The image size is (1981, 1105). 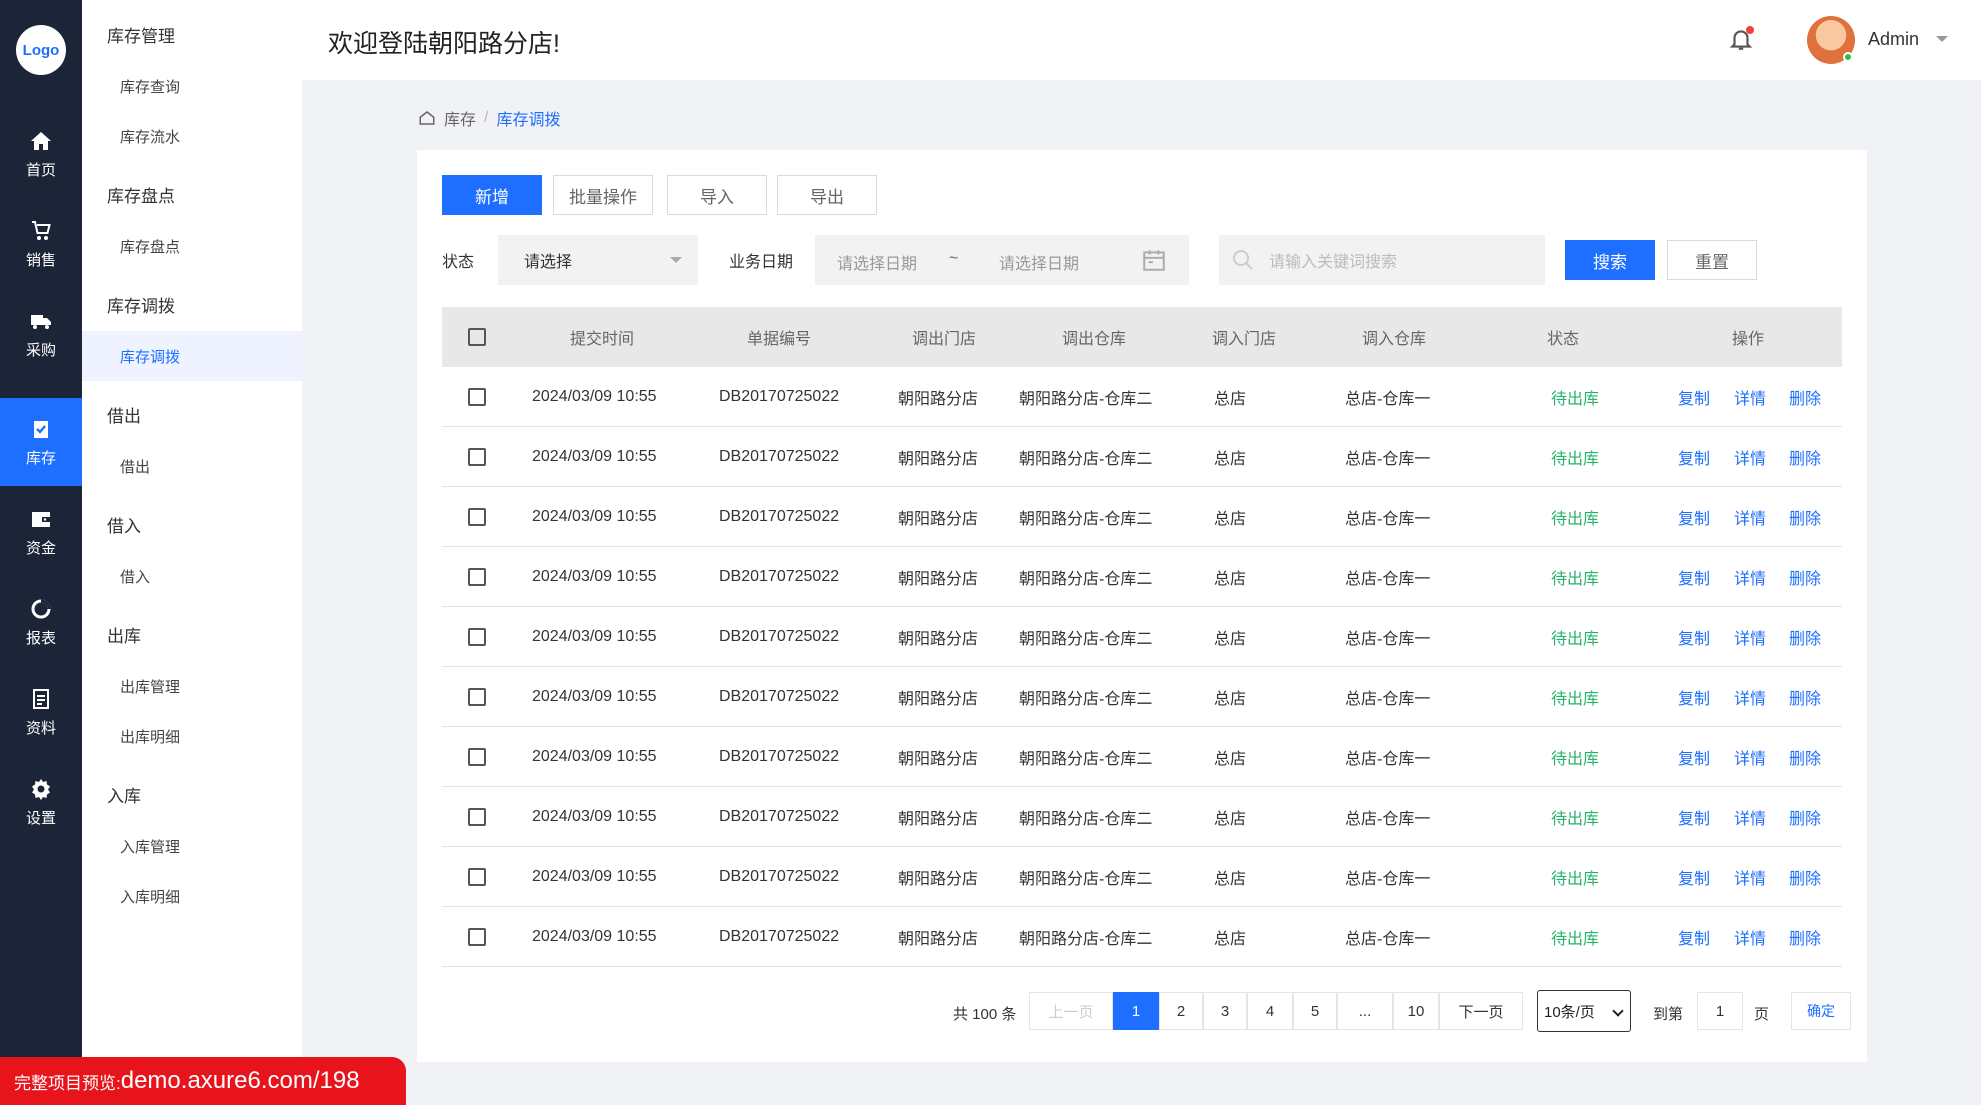 What do you see at coordinates (460, 118) in the screenshot?
I see `breadcrumb-root: 库存` at bounding box center [460, 118].